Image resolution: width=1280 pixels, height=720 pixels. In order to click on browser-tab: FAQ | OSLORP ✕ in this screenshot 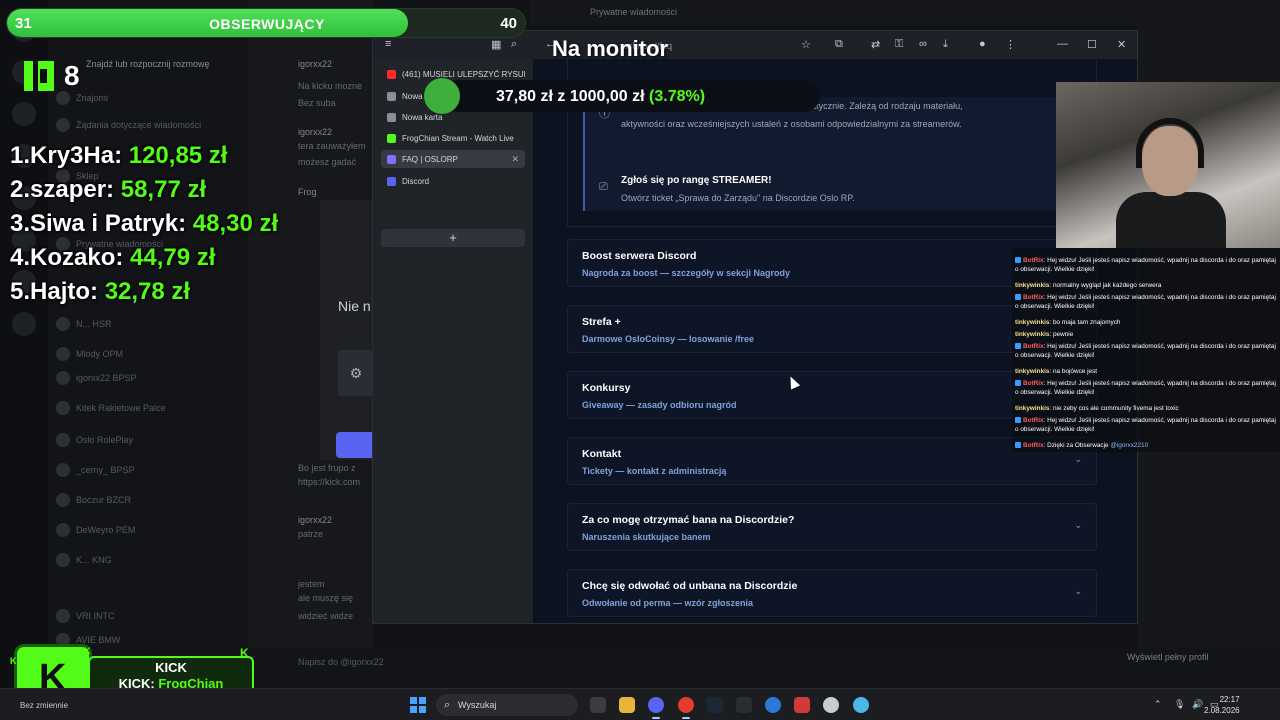, I will do `click(453, 159)`.